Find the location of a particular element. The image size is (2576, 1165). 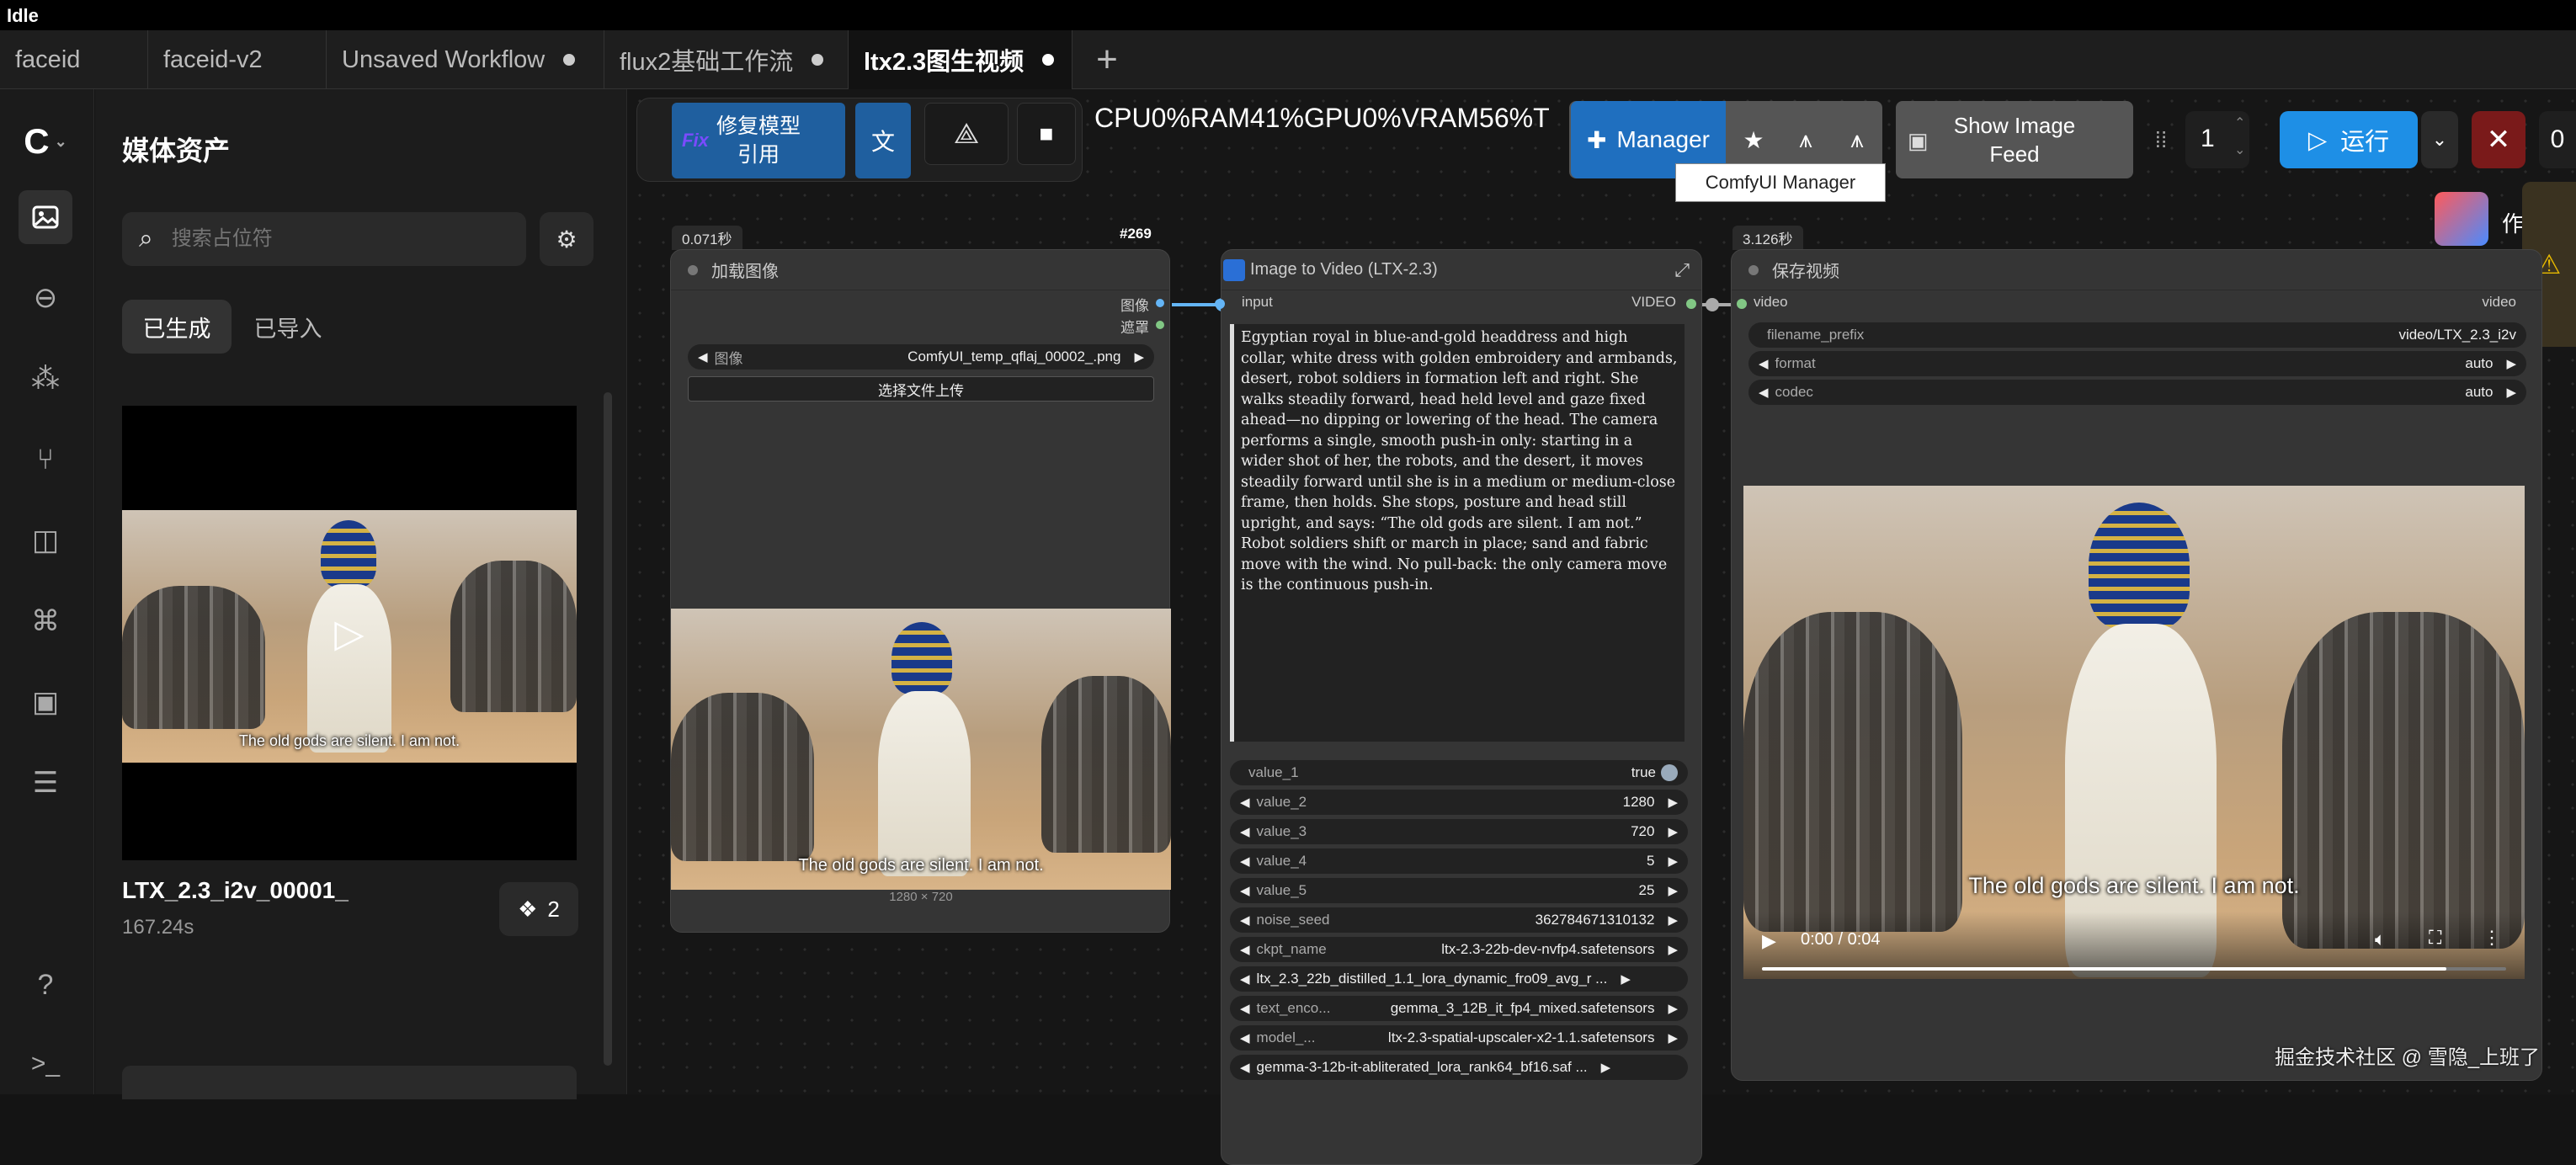

run-button: ▷ 运行 is located at coordinates (2349, 139).